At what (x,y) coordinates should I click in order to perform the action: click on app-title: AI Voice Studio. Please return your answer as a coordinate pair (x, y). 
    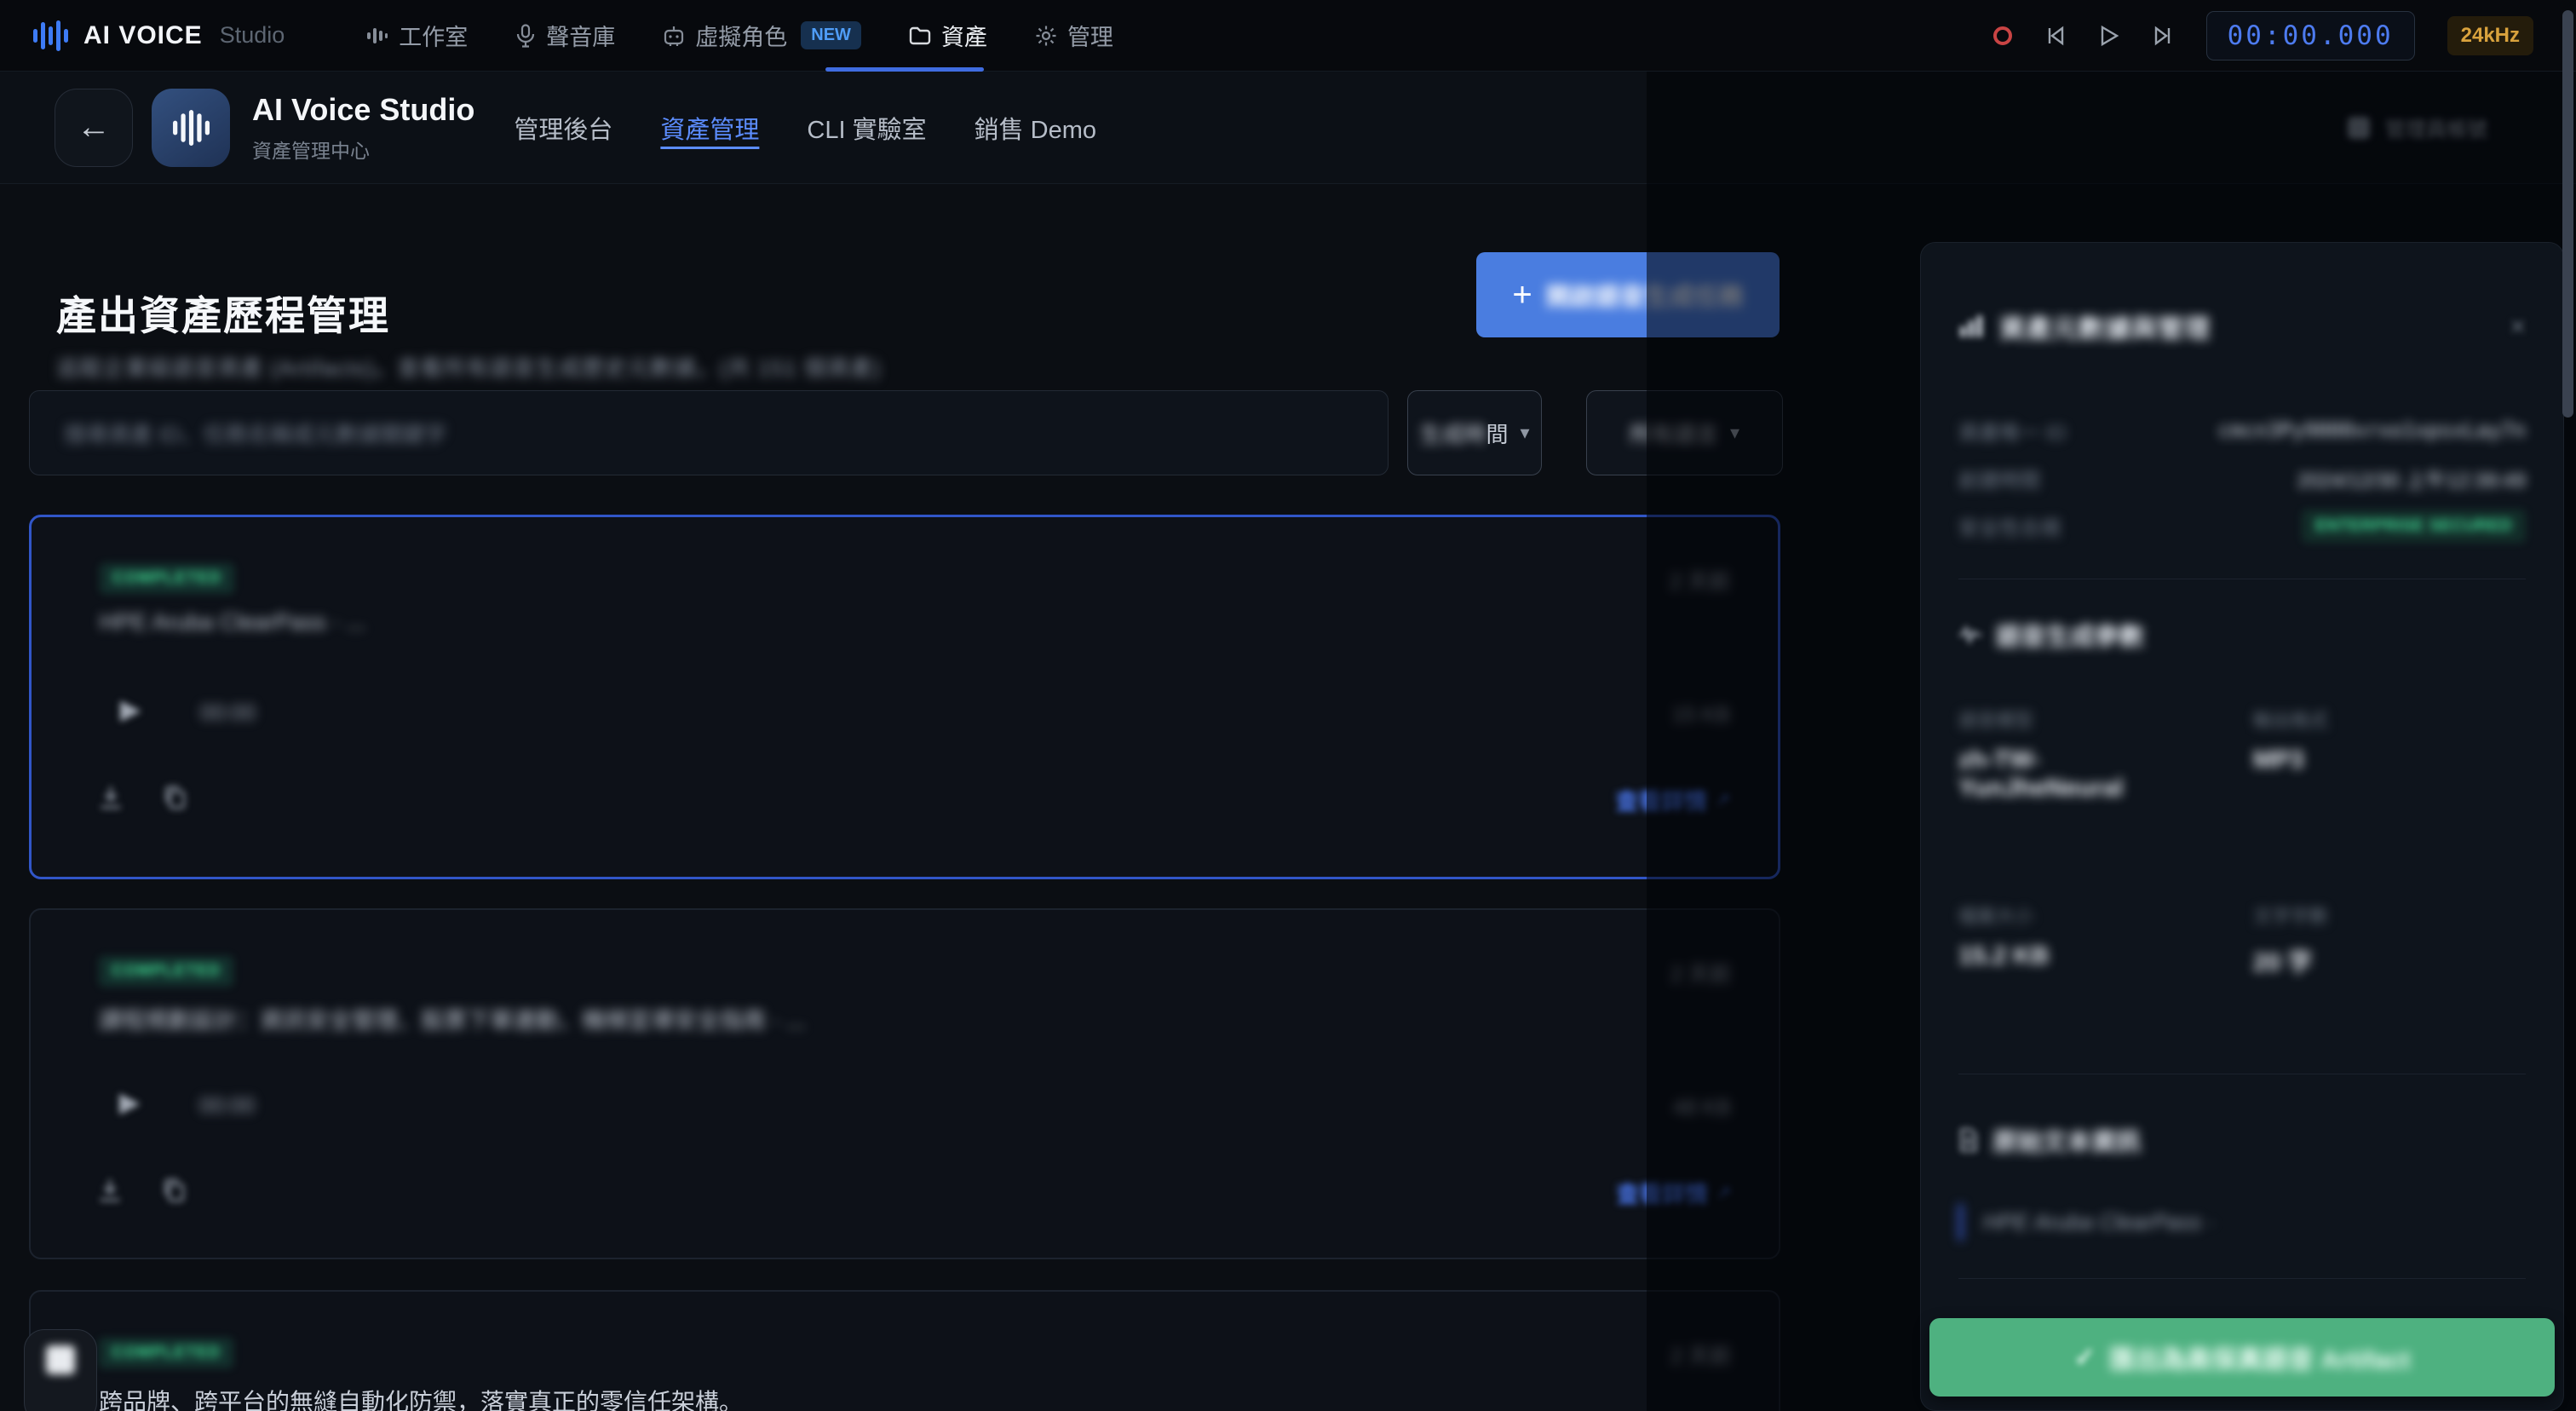
    Looking at the image, I should click on (364, 109).